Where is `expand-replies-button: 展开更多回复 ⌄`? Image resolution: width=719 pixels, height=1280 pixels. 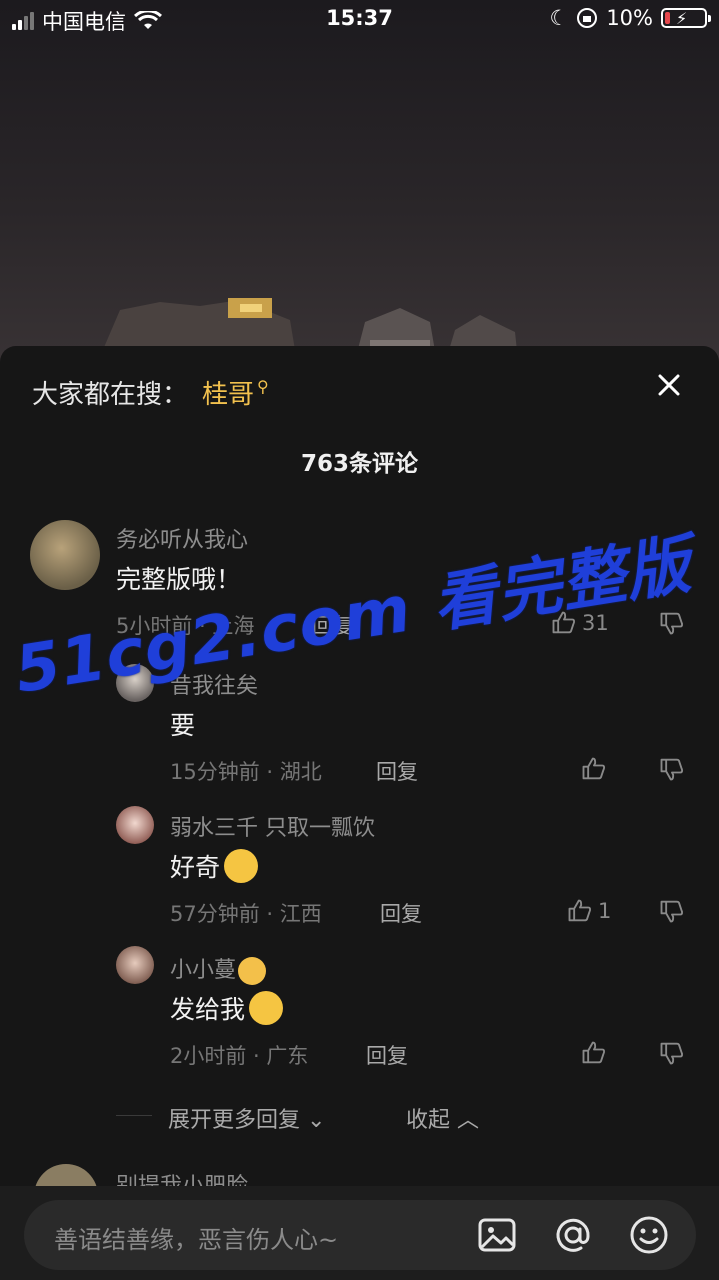 expand-replies-button: 展开更多回复 ⌄ is located at coordinates (246, 1118).